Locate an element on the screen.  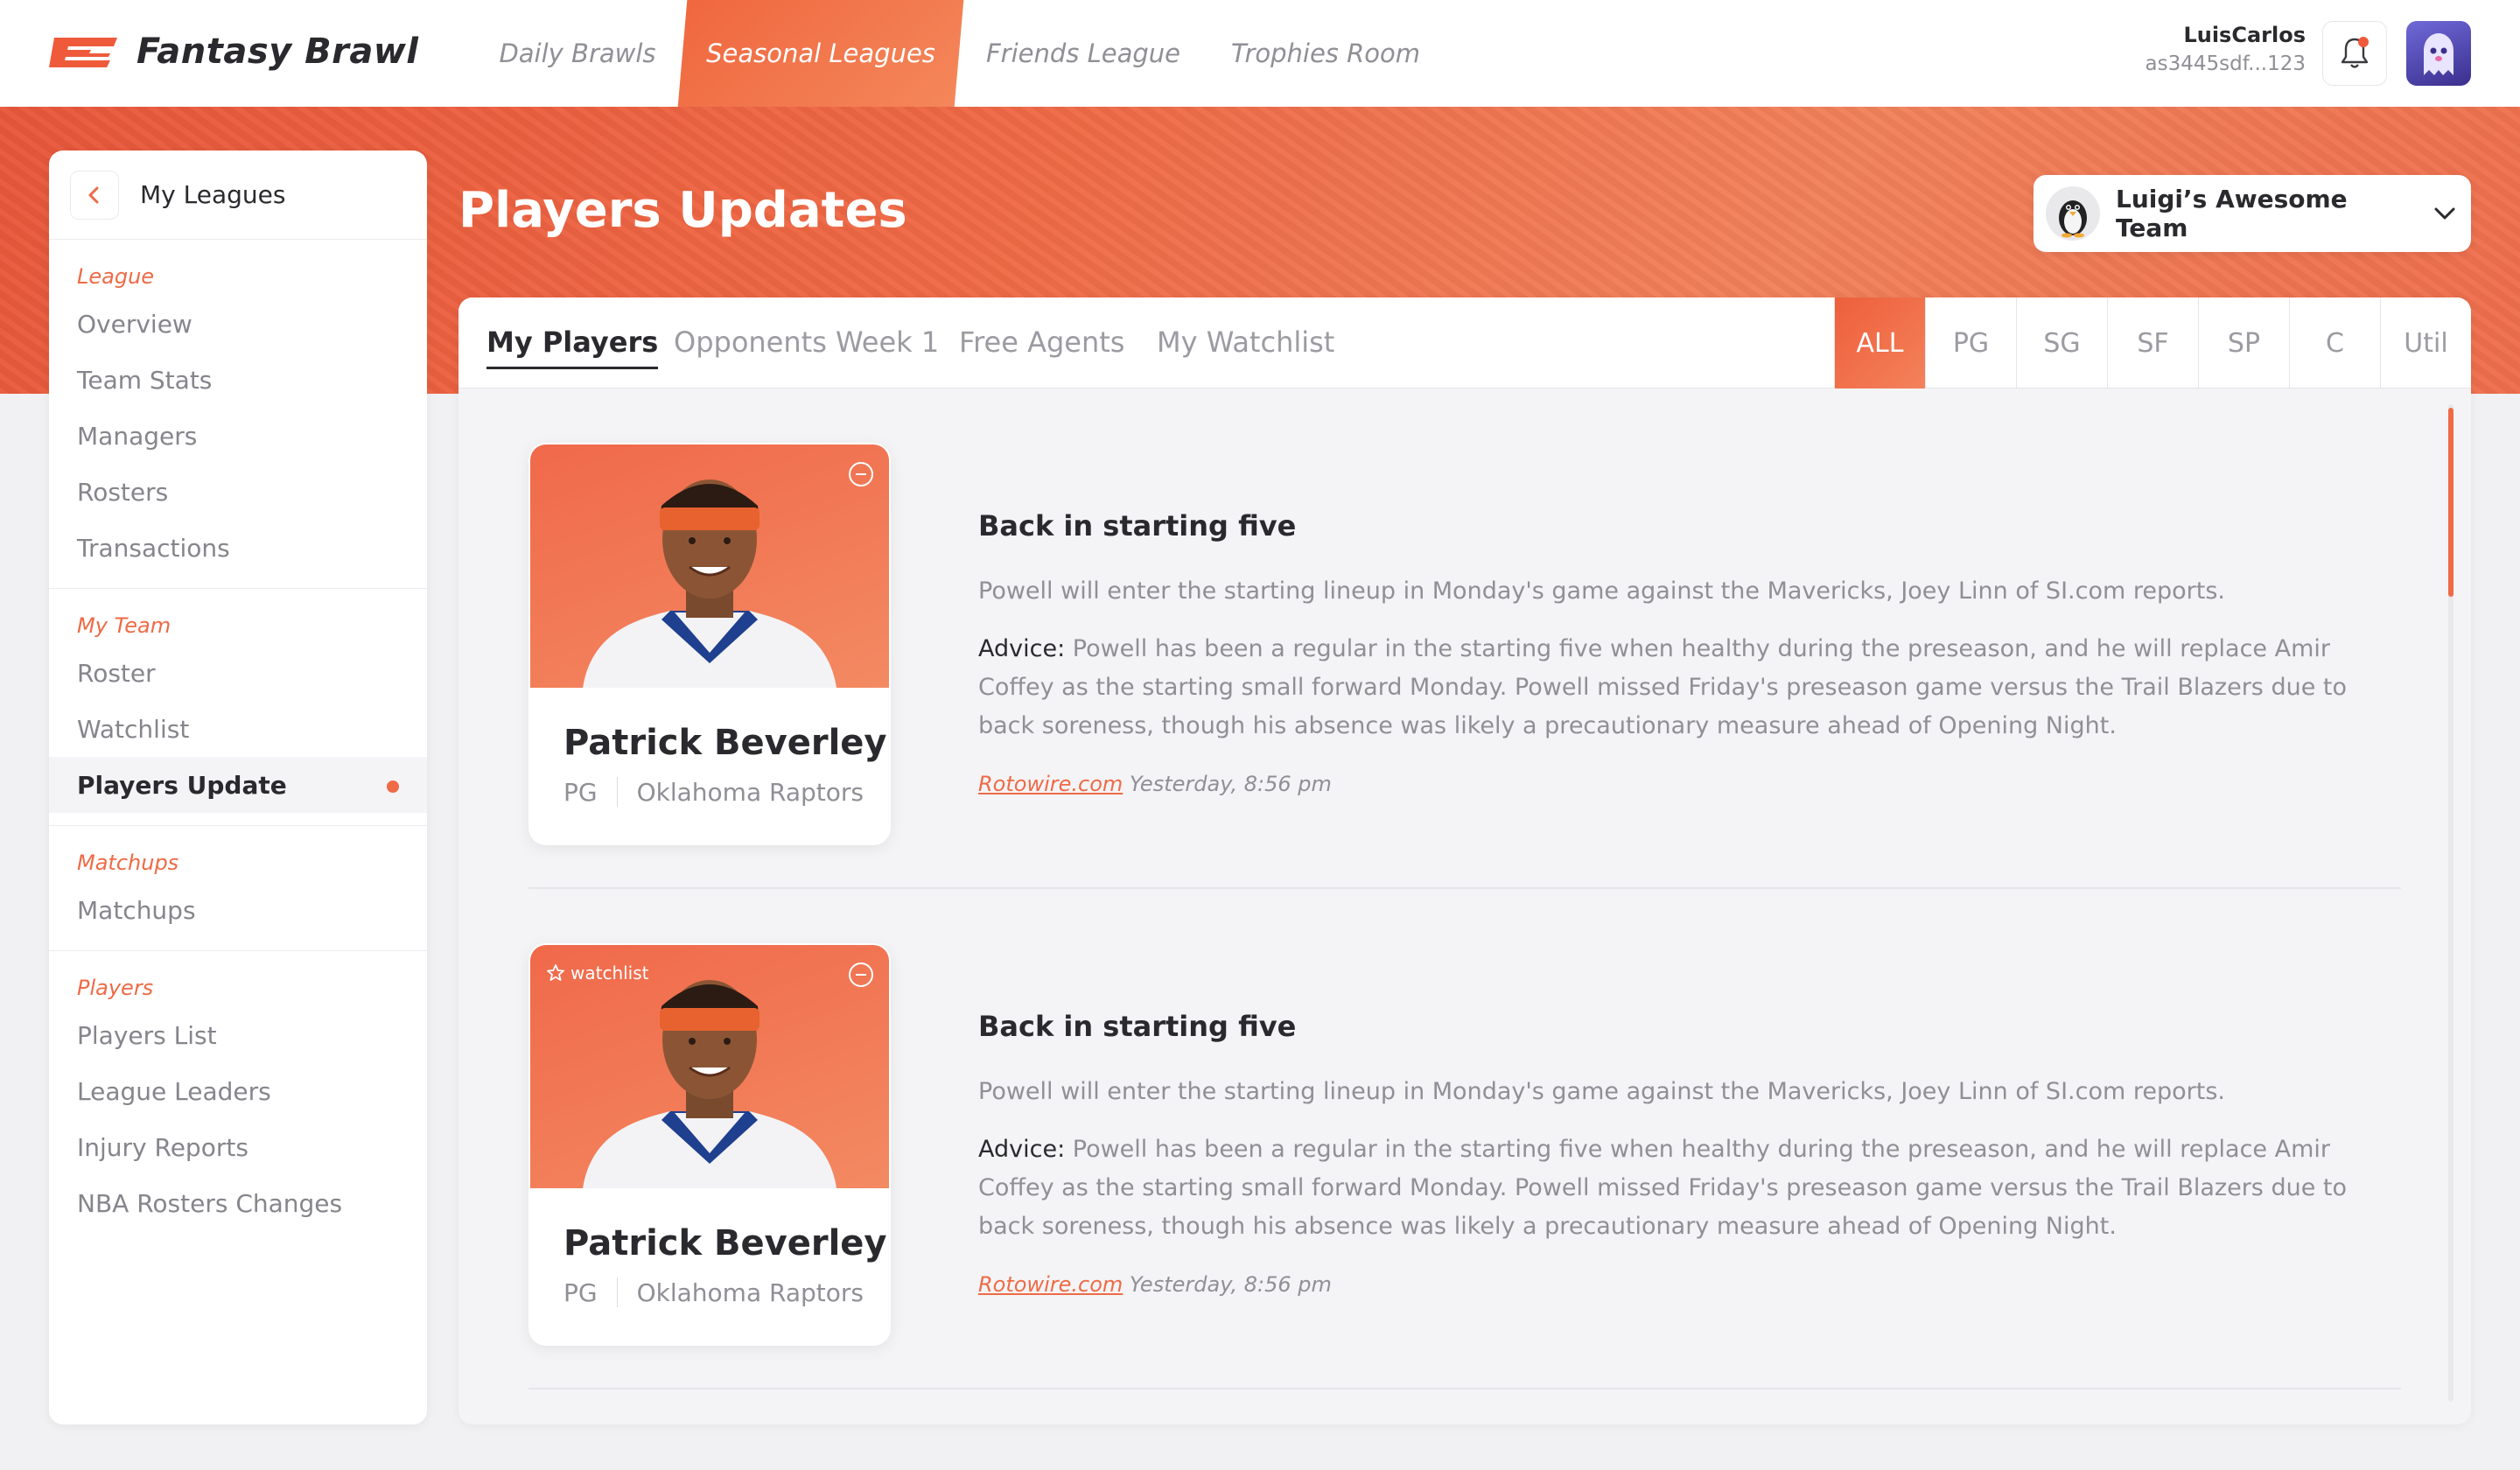
sidebar-group-title: Matchups is located at coordinates (128, 862).